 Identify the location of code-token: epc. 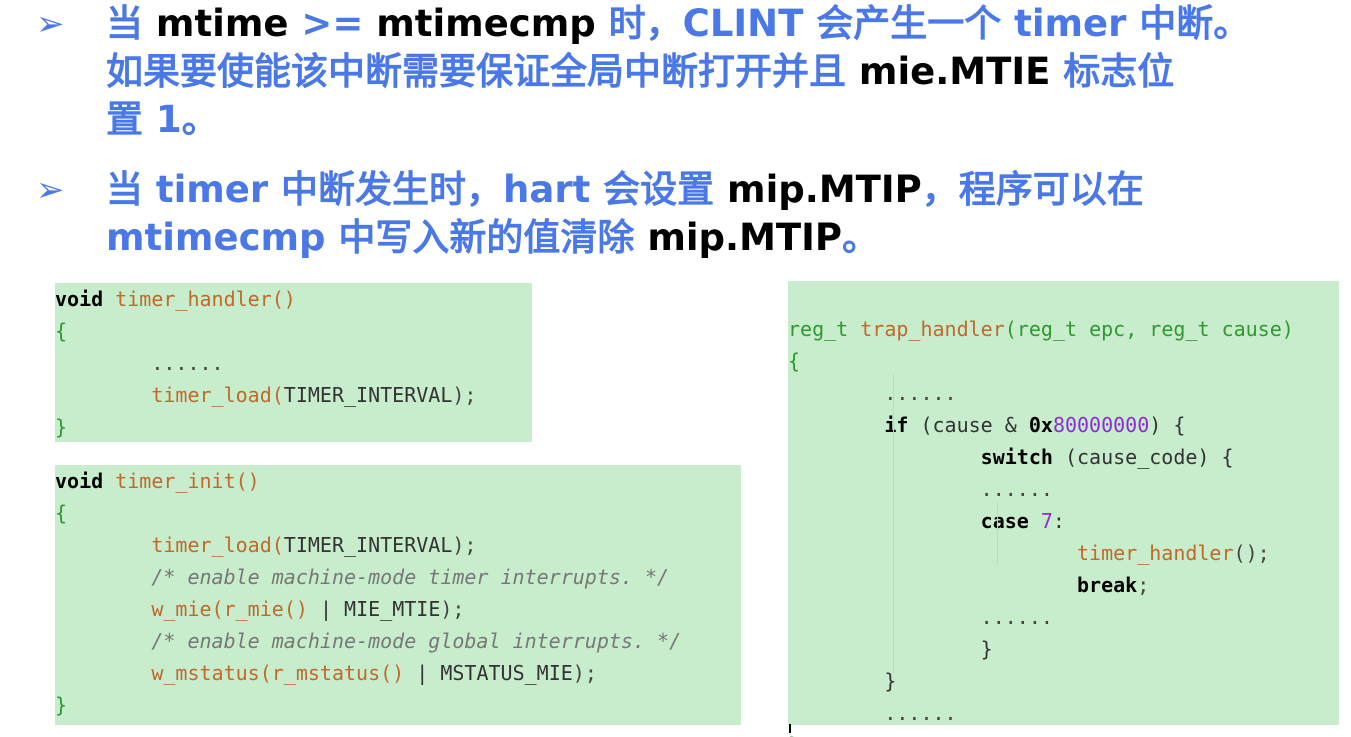
(1107, 329).